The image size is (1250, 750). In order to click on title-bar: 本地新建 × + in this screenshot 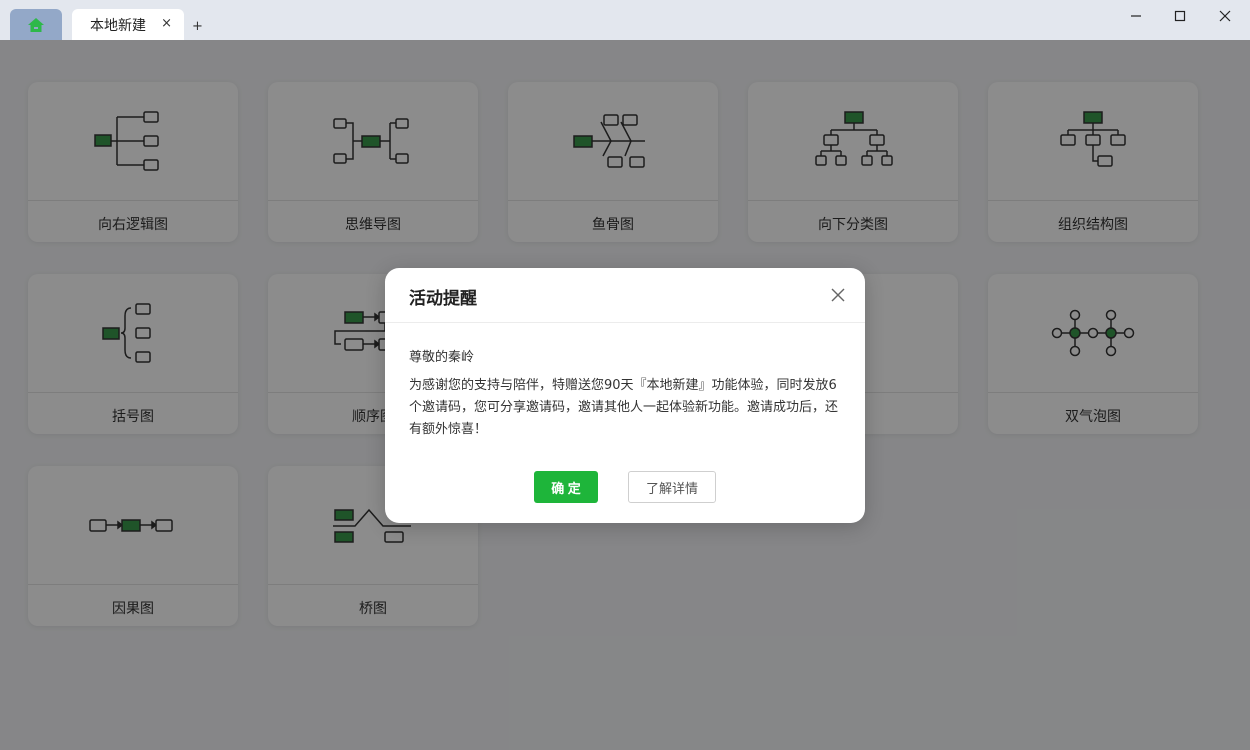, I will do `click(625, 20)`.